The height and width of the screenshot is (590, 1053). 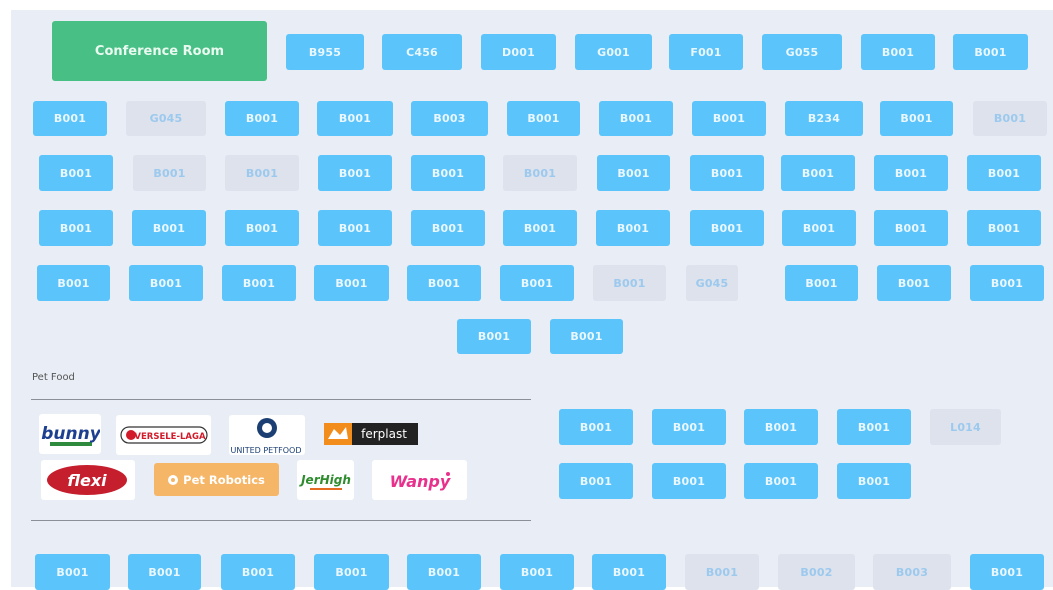 What do you see at coordinates (816, 572) in the screenshot?
I see `booth-b002: B002` at bounding box center [816, 572].